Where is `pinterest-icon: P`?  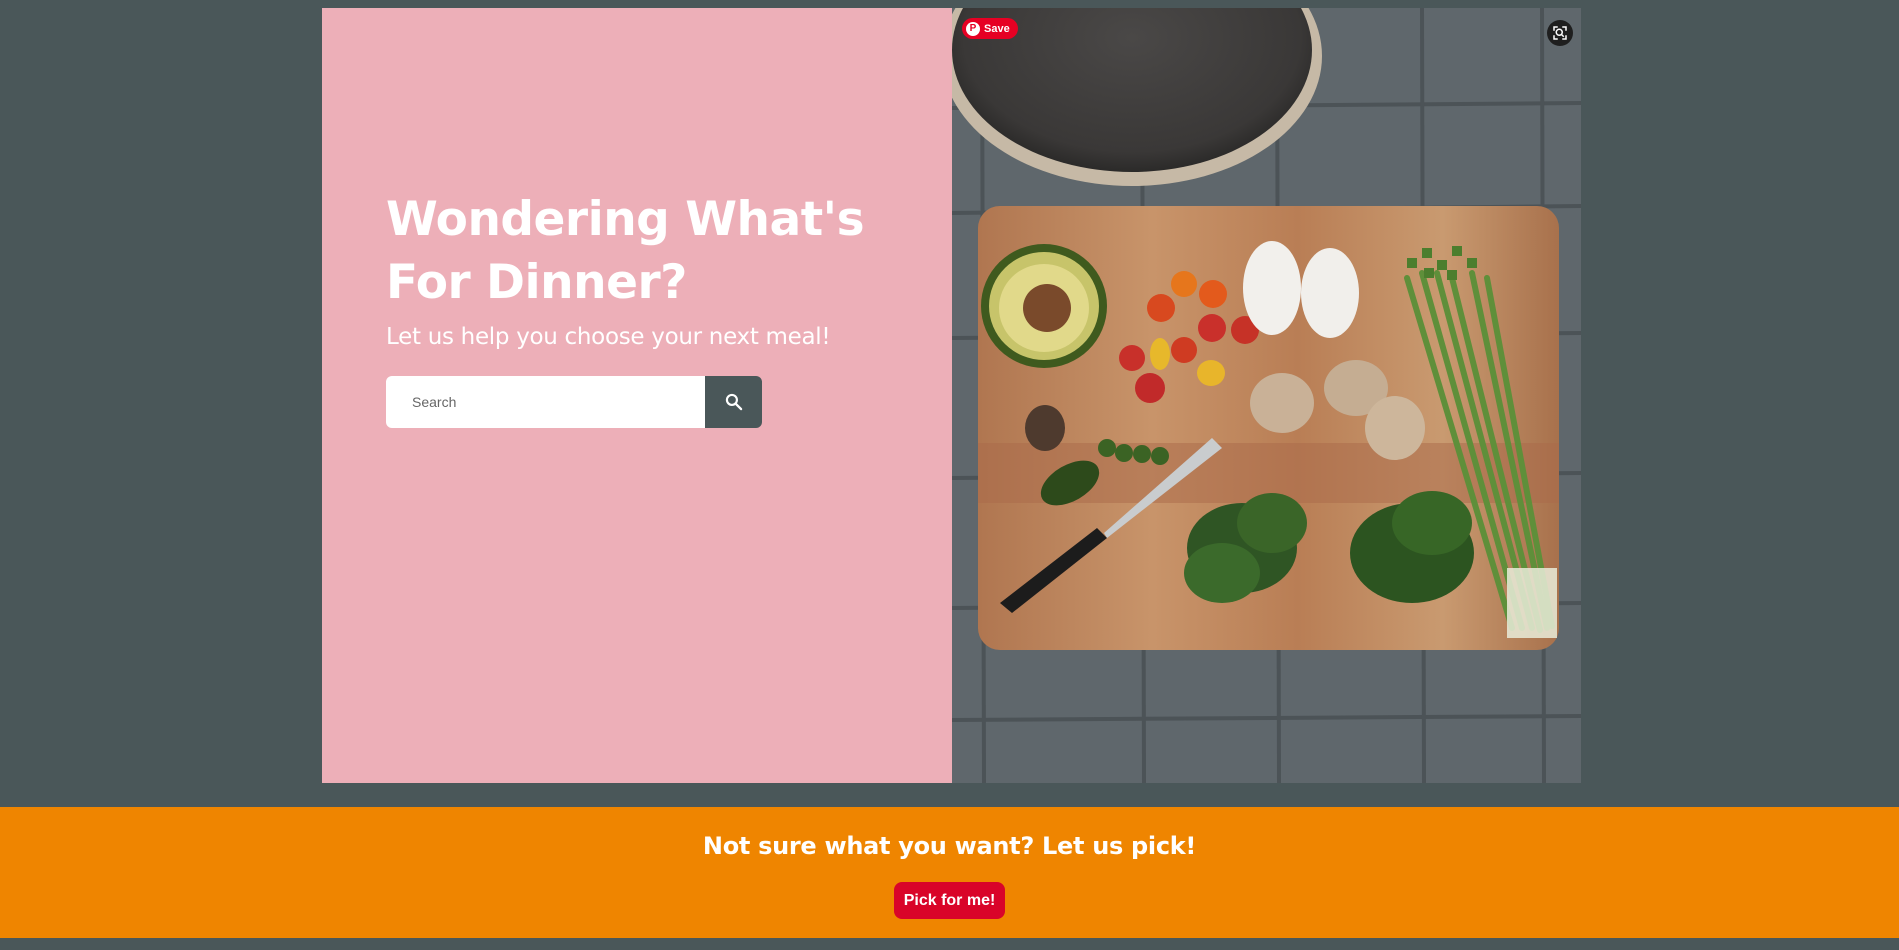 pinterest-icon: P is located at coordinates (973, 28).